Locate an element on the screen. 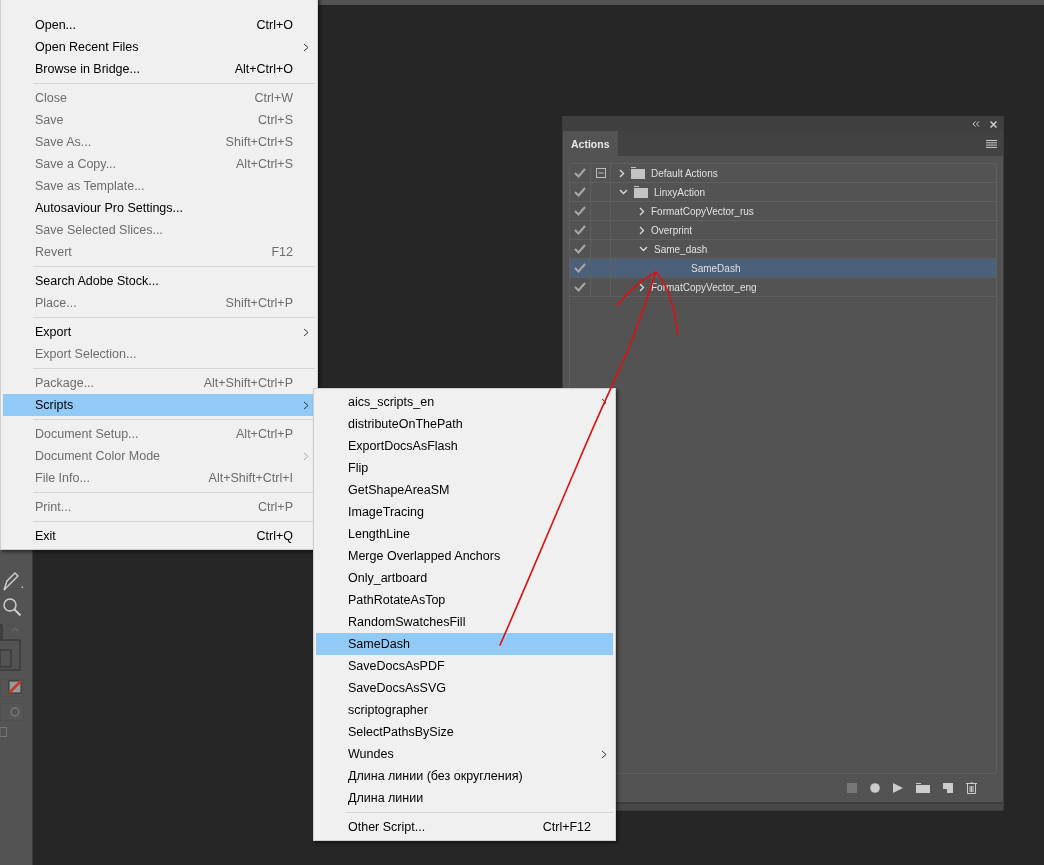 Image resolution: width=1044 pixels, height=865 pixels. action-row: LinxyAction is located at coordinates (783, 192).